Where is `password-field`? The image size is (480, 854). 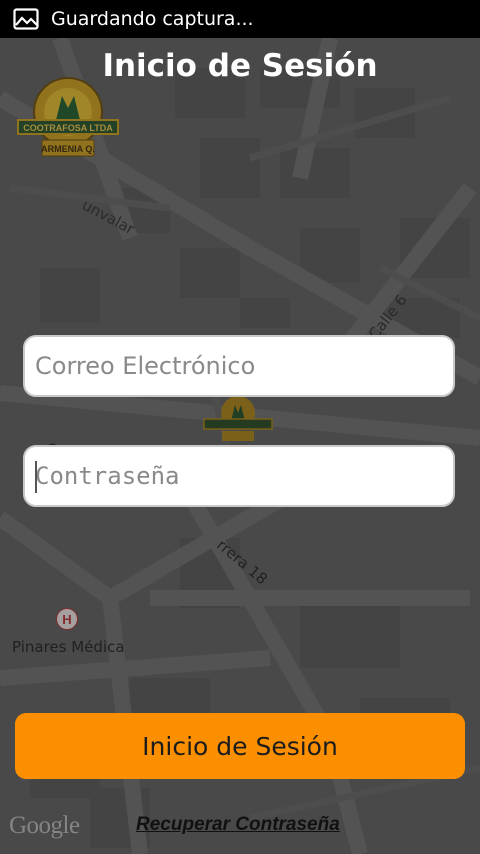 password-field is located at coordinates (239, 476).